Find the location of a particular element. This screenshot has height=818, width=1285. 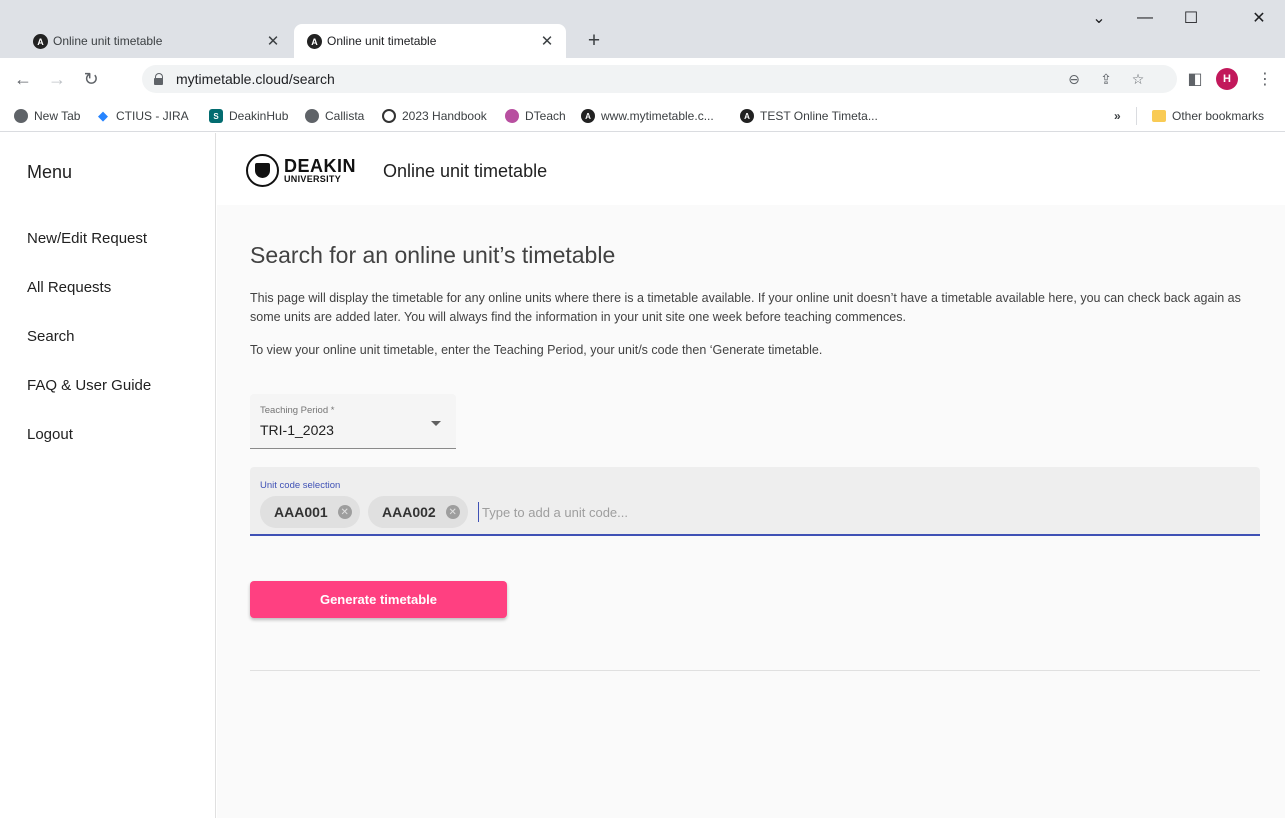

sidebar-item-faq: FAQ & User Guide is located at coordinates (89, 385).